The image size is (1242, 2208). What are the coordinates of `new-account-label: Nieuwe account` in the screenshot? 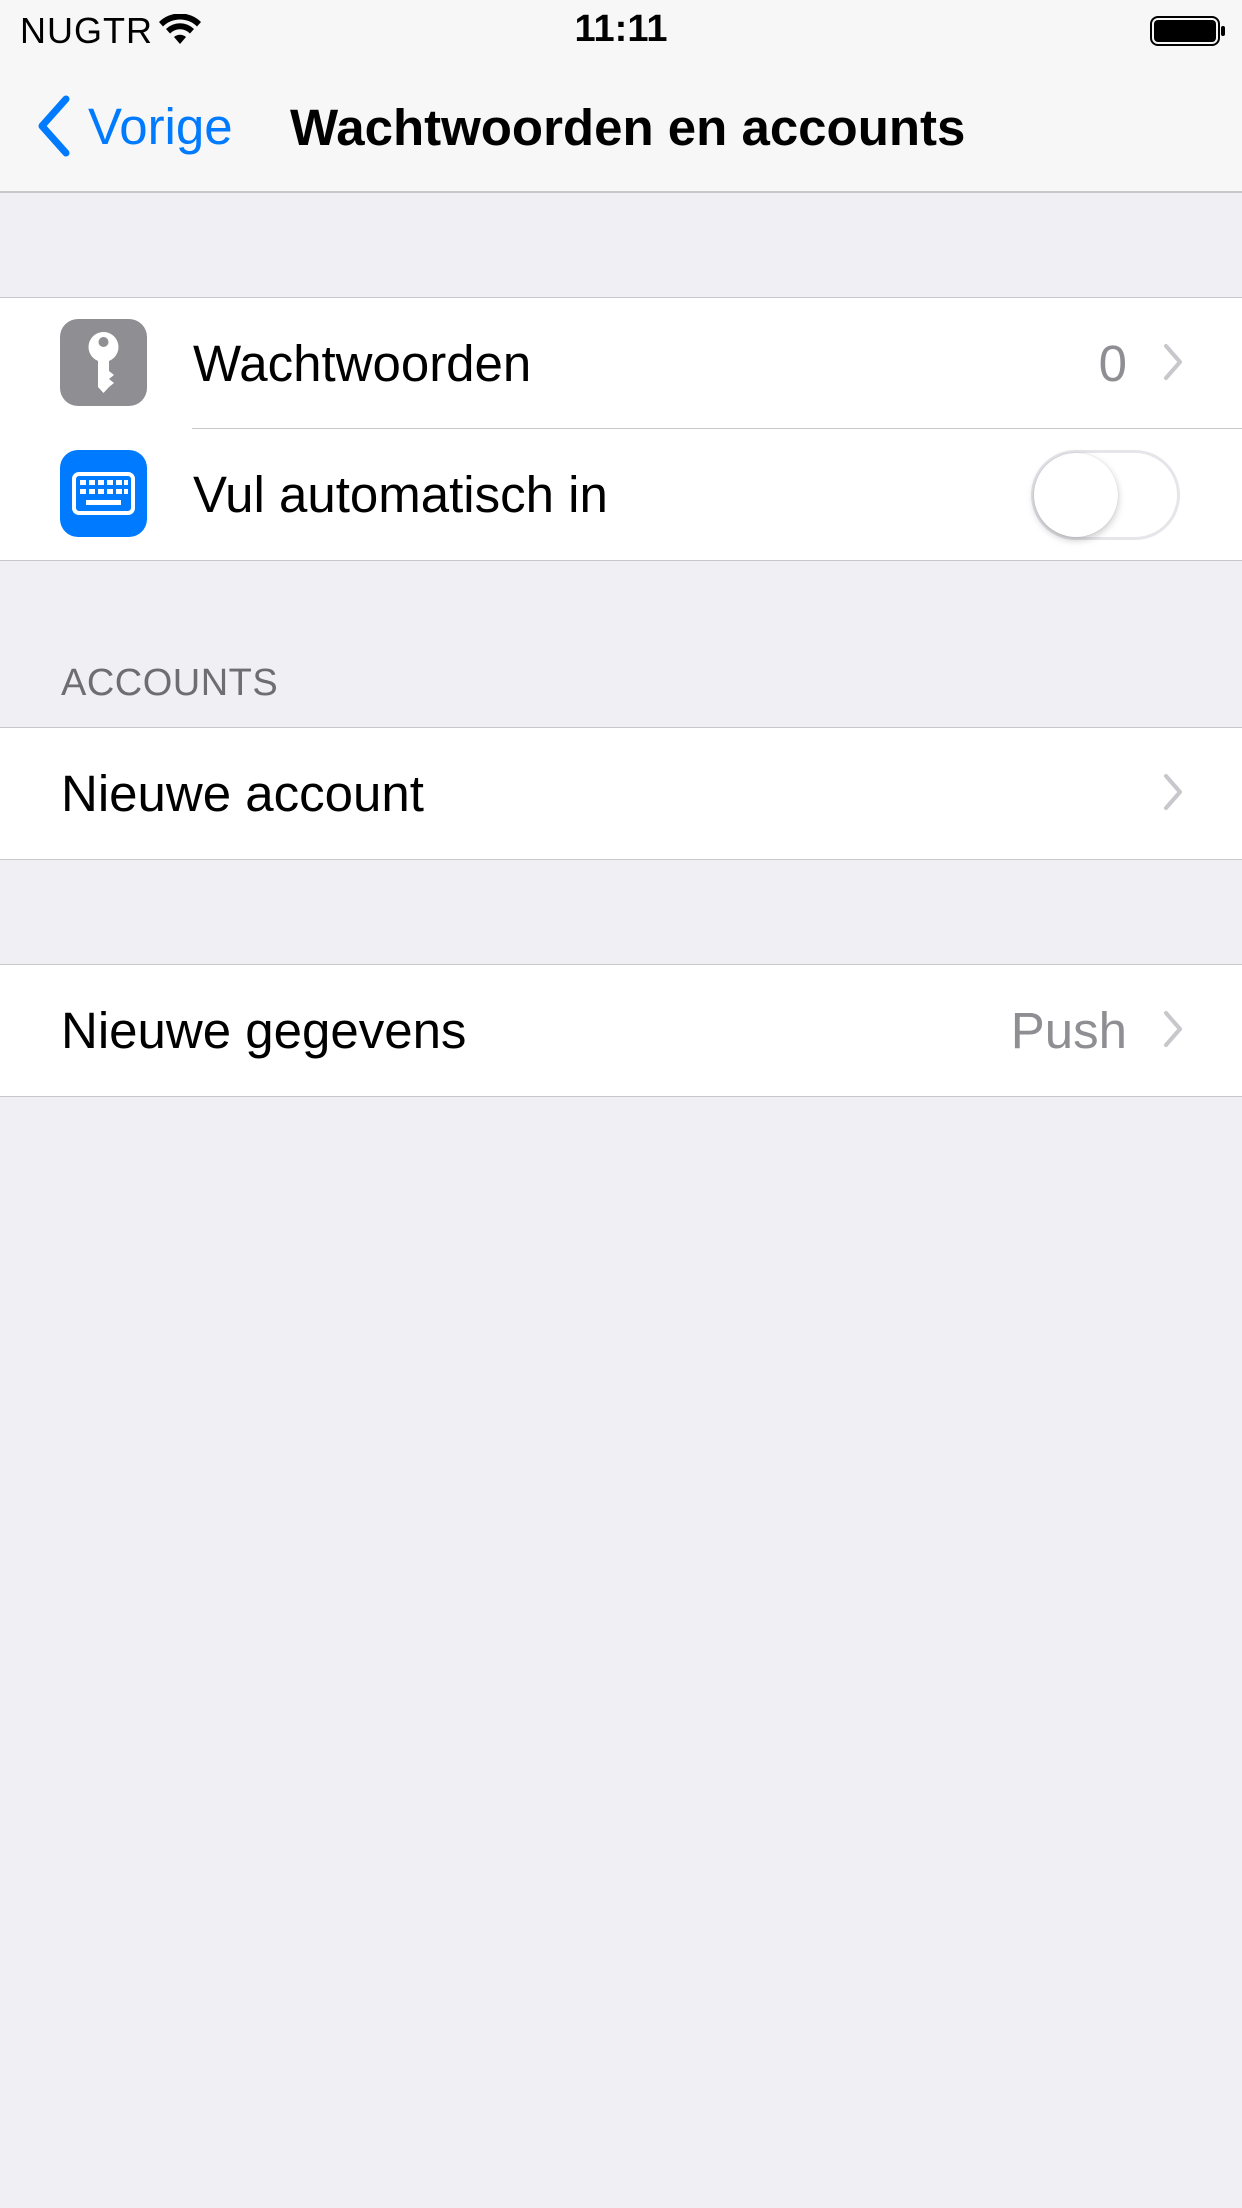 It's located at (242, 793).